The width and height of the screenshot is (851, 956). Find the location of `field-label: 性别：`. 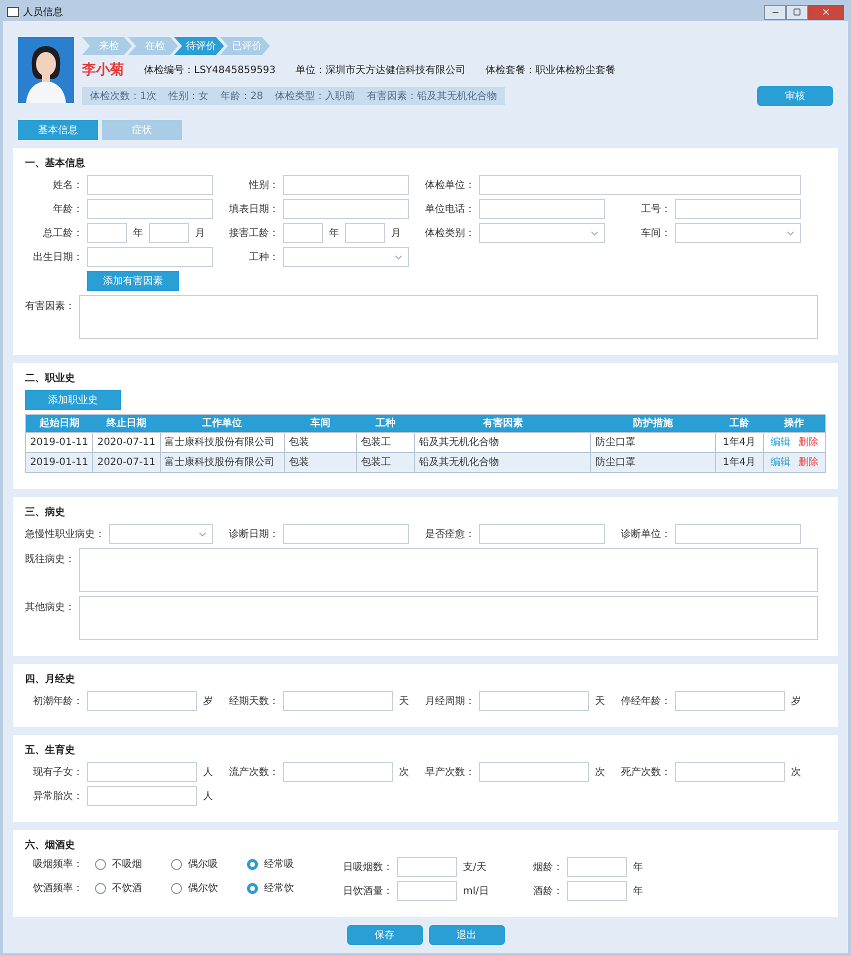

field-label: 性别： is located at coordinates (264, 185).